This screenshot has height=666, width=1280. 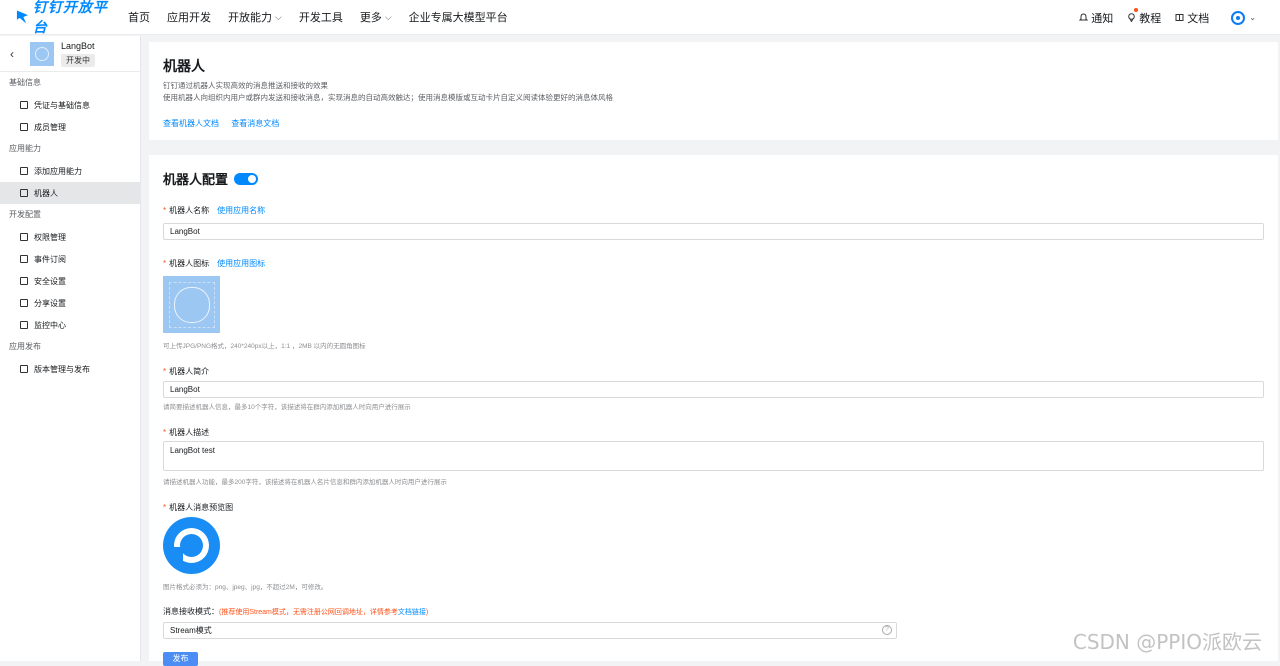 I want to click on back-arrow-icon: ‹, so click(x=12, y=54).